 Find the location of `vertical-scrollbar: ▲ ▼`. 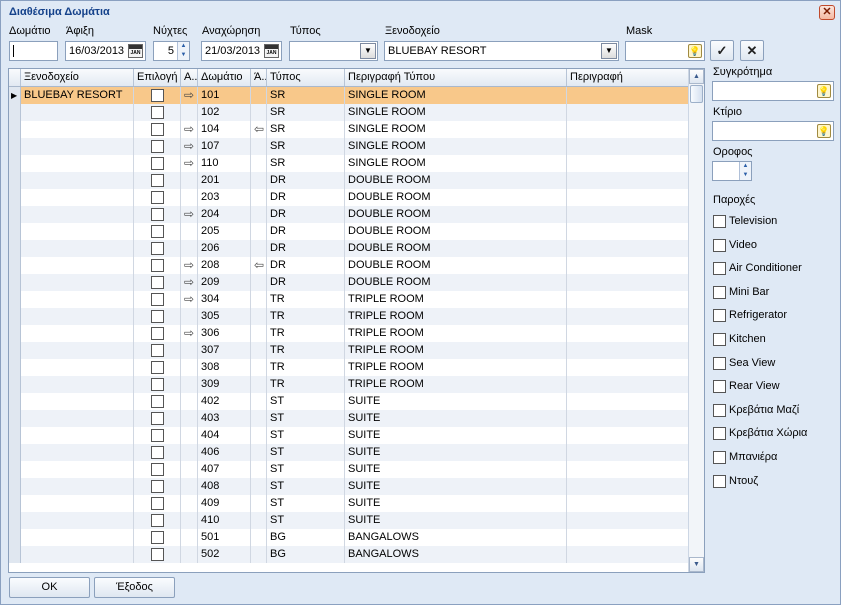

vertical-scrollbar: ▲ ▼ is located at coordinates (696, 320).